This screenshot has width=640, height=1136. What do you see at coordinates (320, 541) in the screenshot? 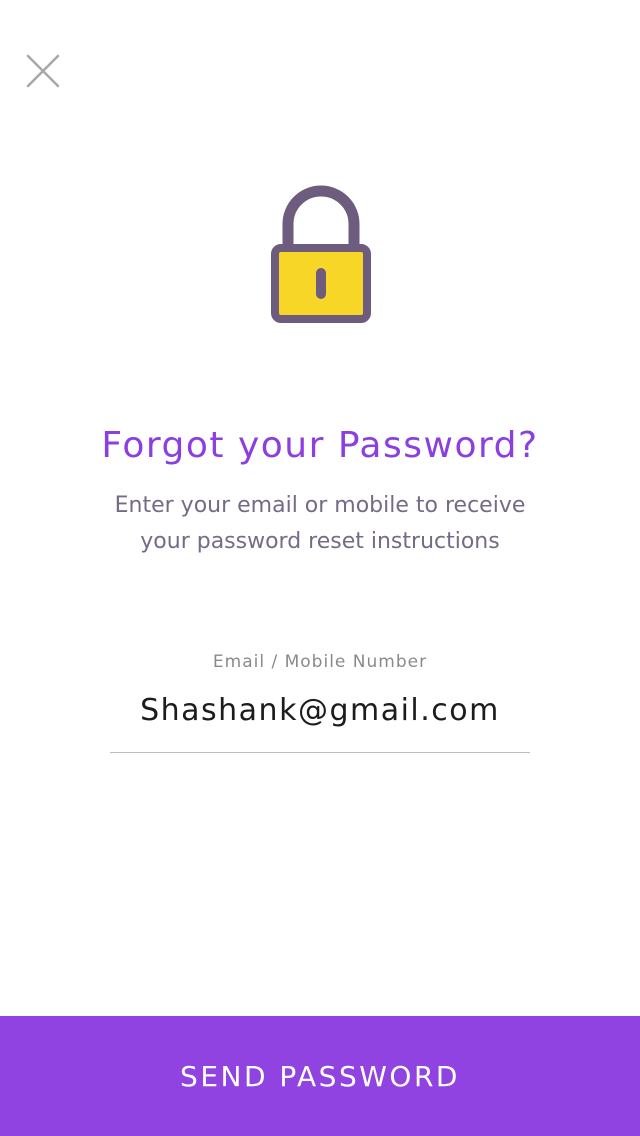
I see `subtitle-line-2: your password reset instructions` at bounding box center [320, 541].